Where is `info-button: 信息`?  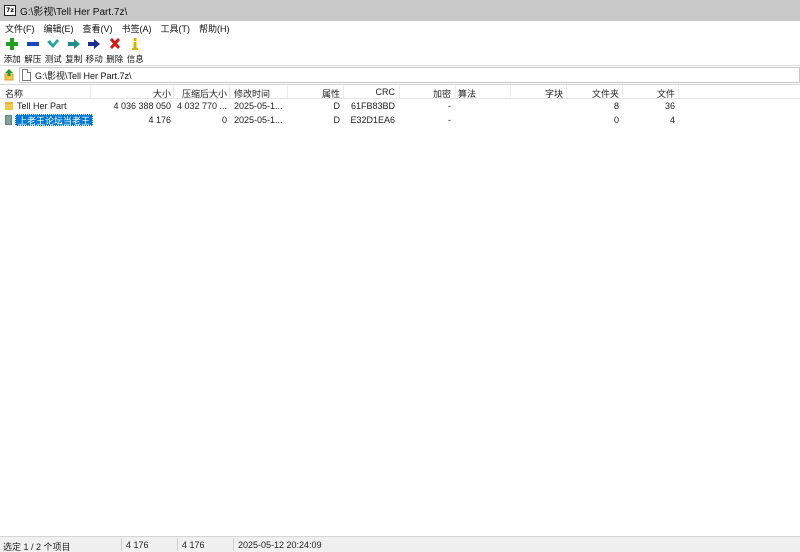
info-button: 信息 is located at coordinates (135, 50).